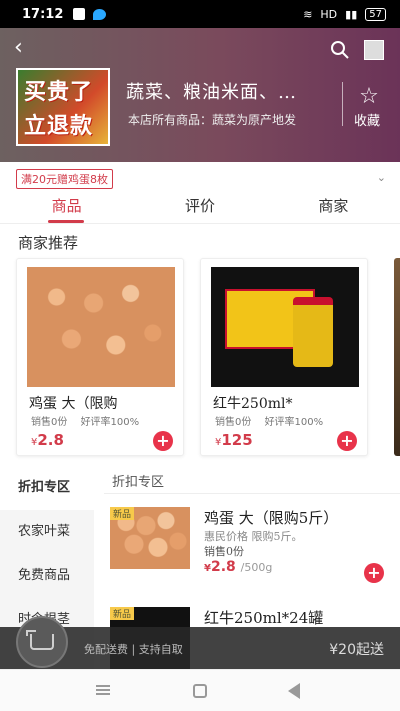  I want to click on recommend-card: 红牛250ml* 销售0份 好评率100% ¥125 +, so click(284, 357).